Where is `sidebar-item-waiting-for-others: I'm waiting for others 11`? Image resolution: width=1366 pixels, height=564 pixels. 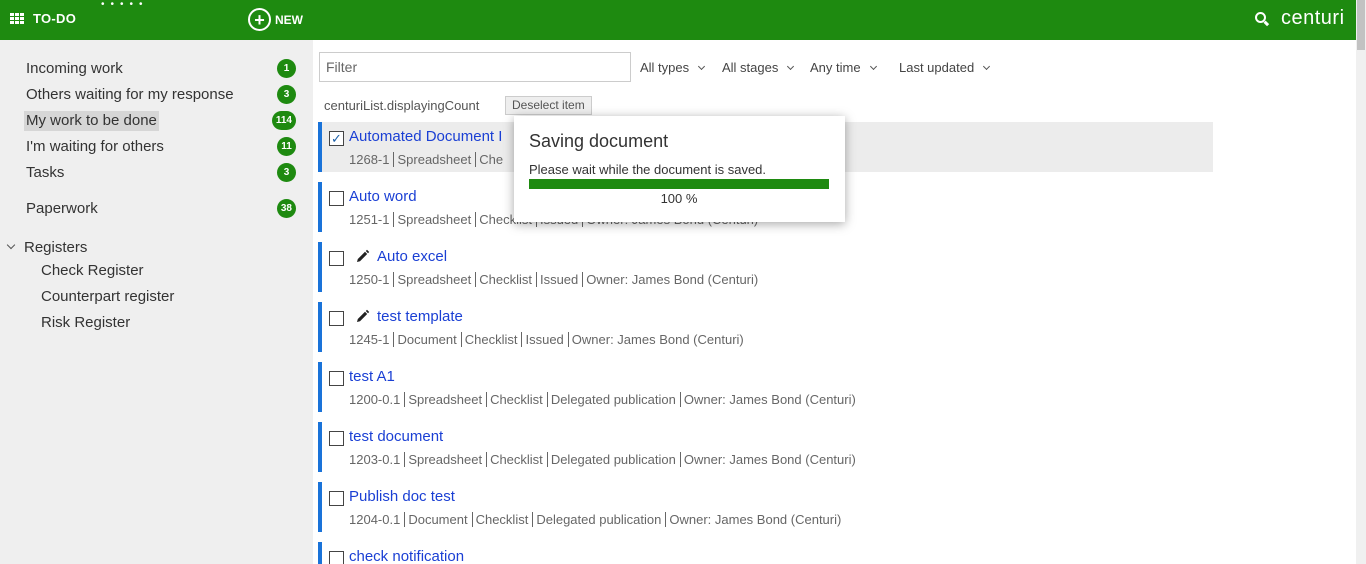
sidebar-item-waiting-for-others: I'm waiting for others 11 is located at coordinates (160, 148).